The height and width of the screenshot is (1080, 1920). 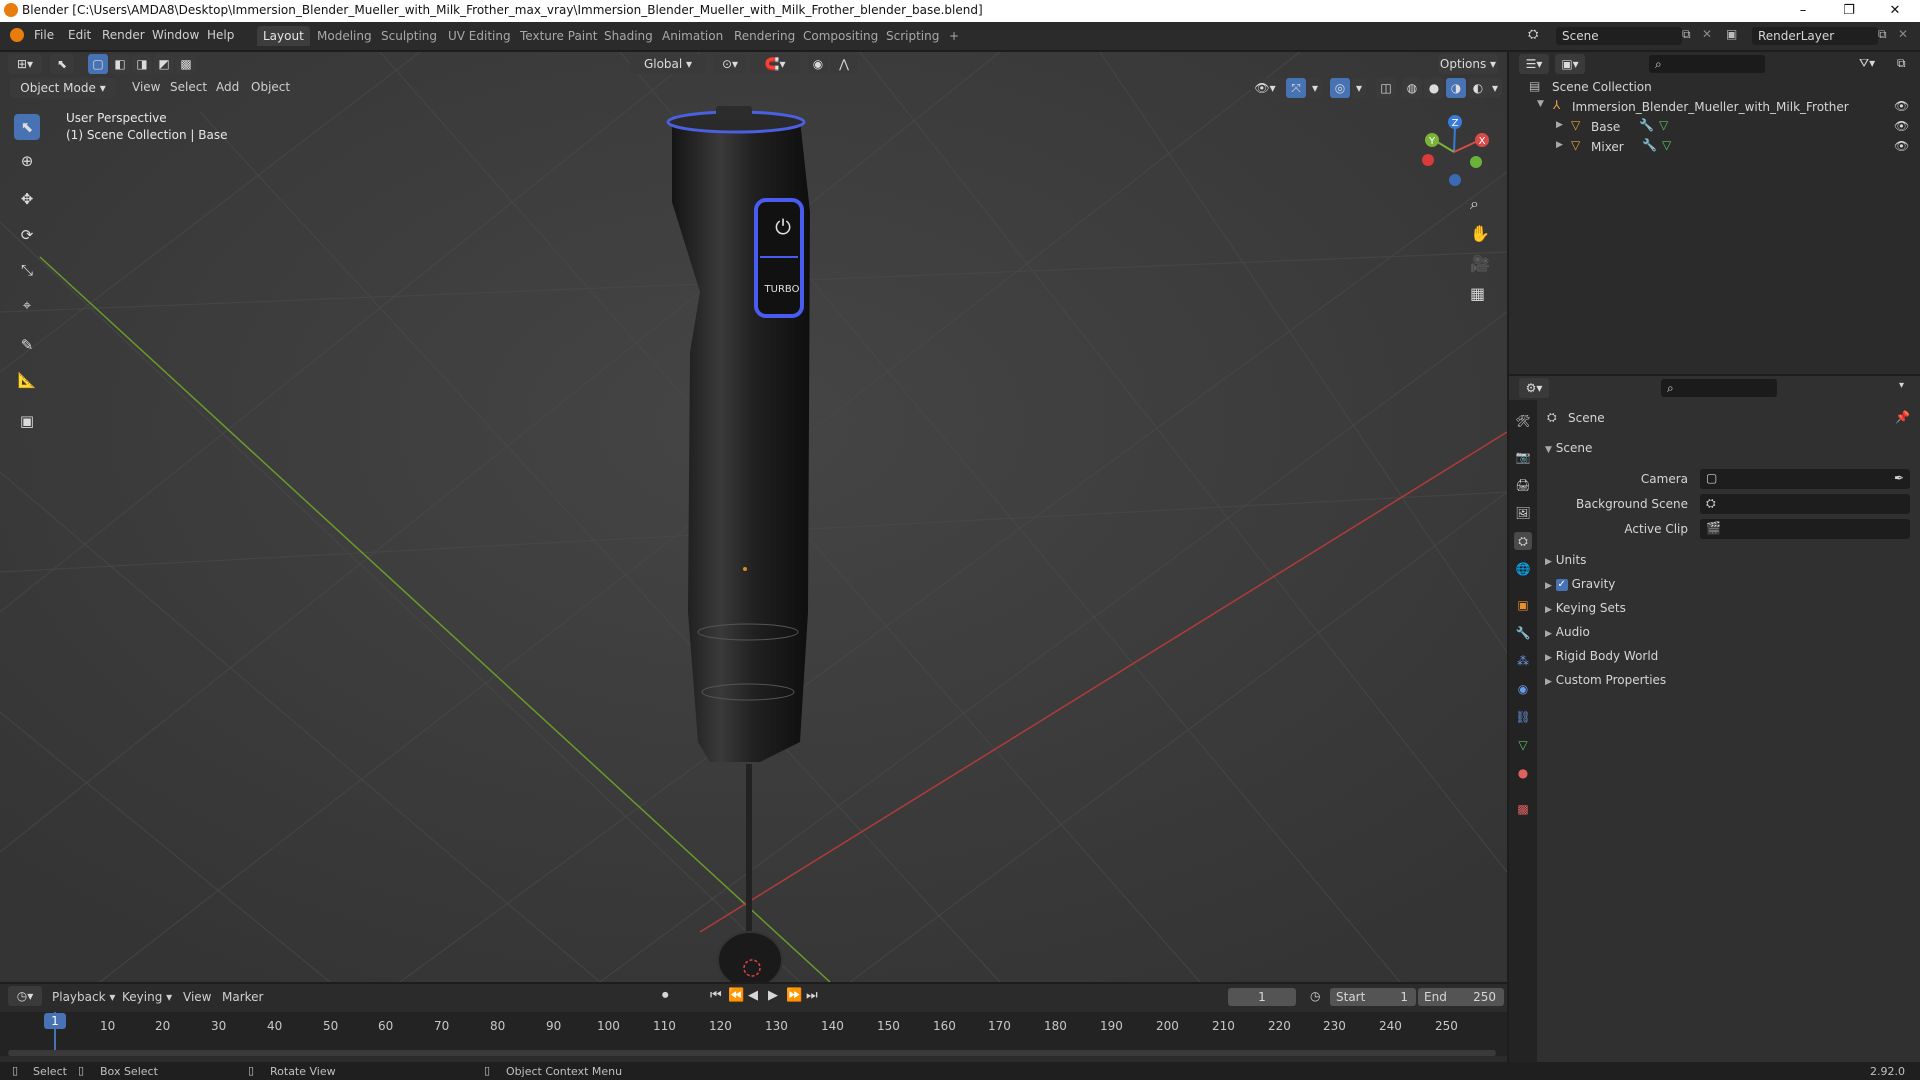 What do you see at coordinates (1477, 293) in the screenshot?
I see `ortho-grid-icon: ▦` at bounding box center [1477, 293].